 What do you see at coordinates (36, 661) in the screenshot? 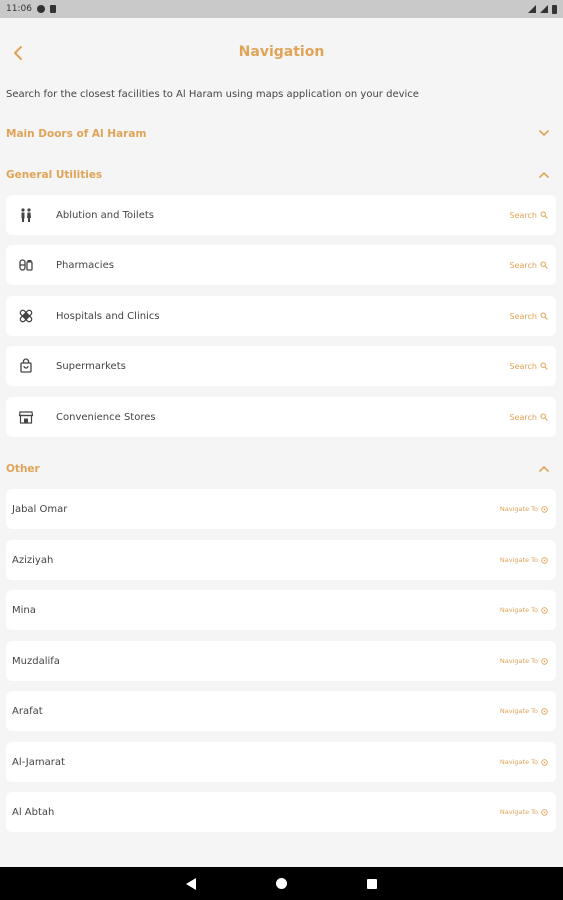
I see `item-label: Muzdalifa` at bounding box center [36, 661].